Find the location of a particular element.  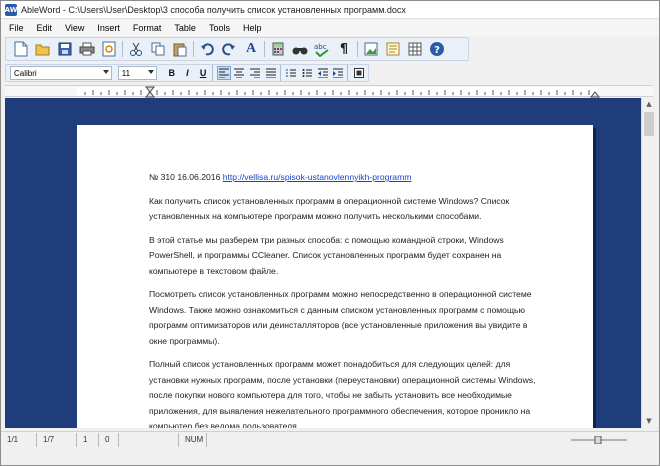

right-indent-marker is located at coordinates (595, 94).